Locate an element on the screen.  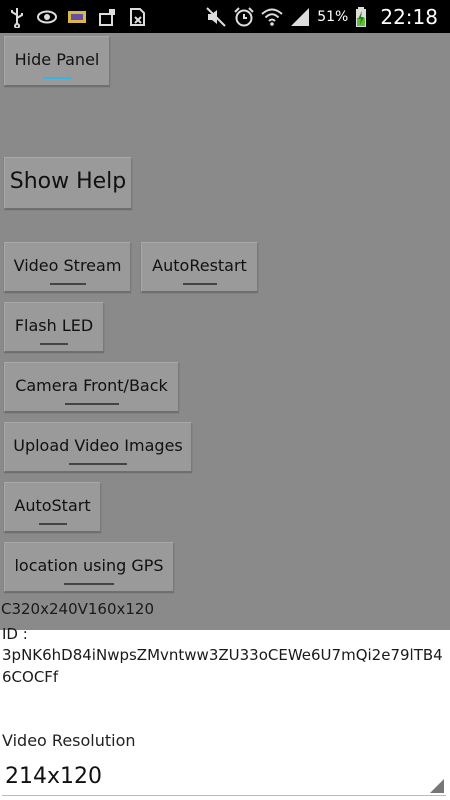
alarm-icon is located at coordinates (244, 16).